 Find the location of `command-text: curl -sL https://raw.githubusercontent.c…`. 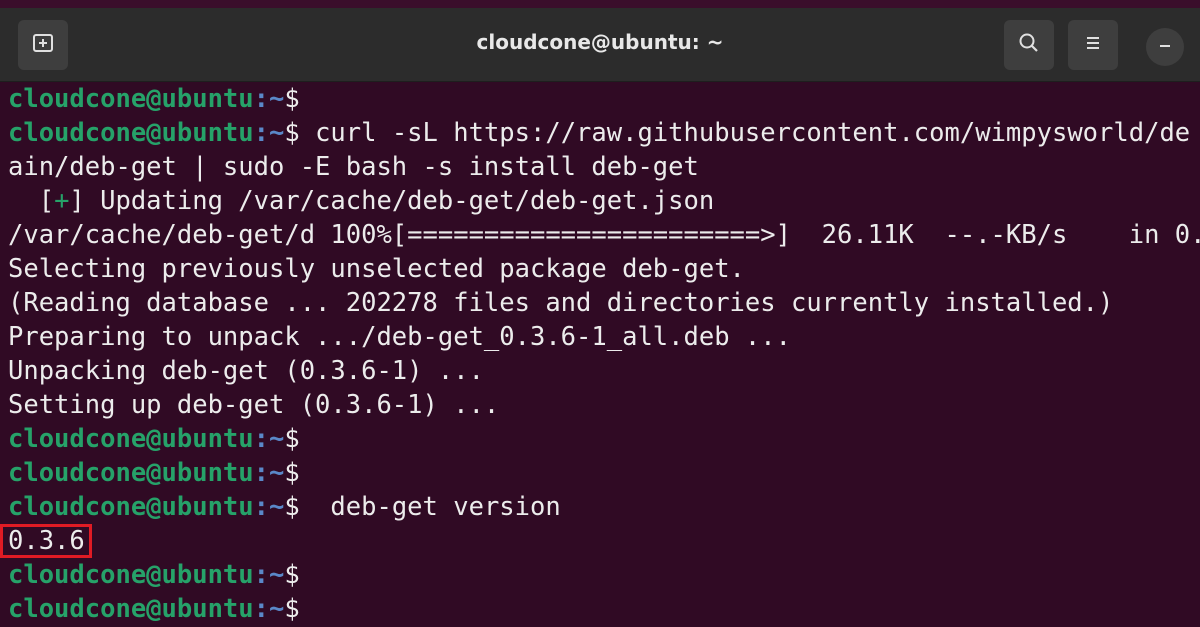

command-text: curl -sL https://raw.githubusercontent.c… is located at coordinates (745, 133).